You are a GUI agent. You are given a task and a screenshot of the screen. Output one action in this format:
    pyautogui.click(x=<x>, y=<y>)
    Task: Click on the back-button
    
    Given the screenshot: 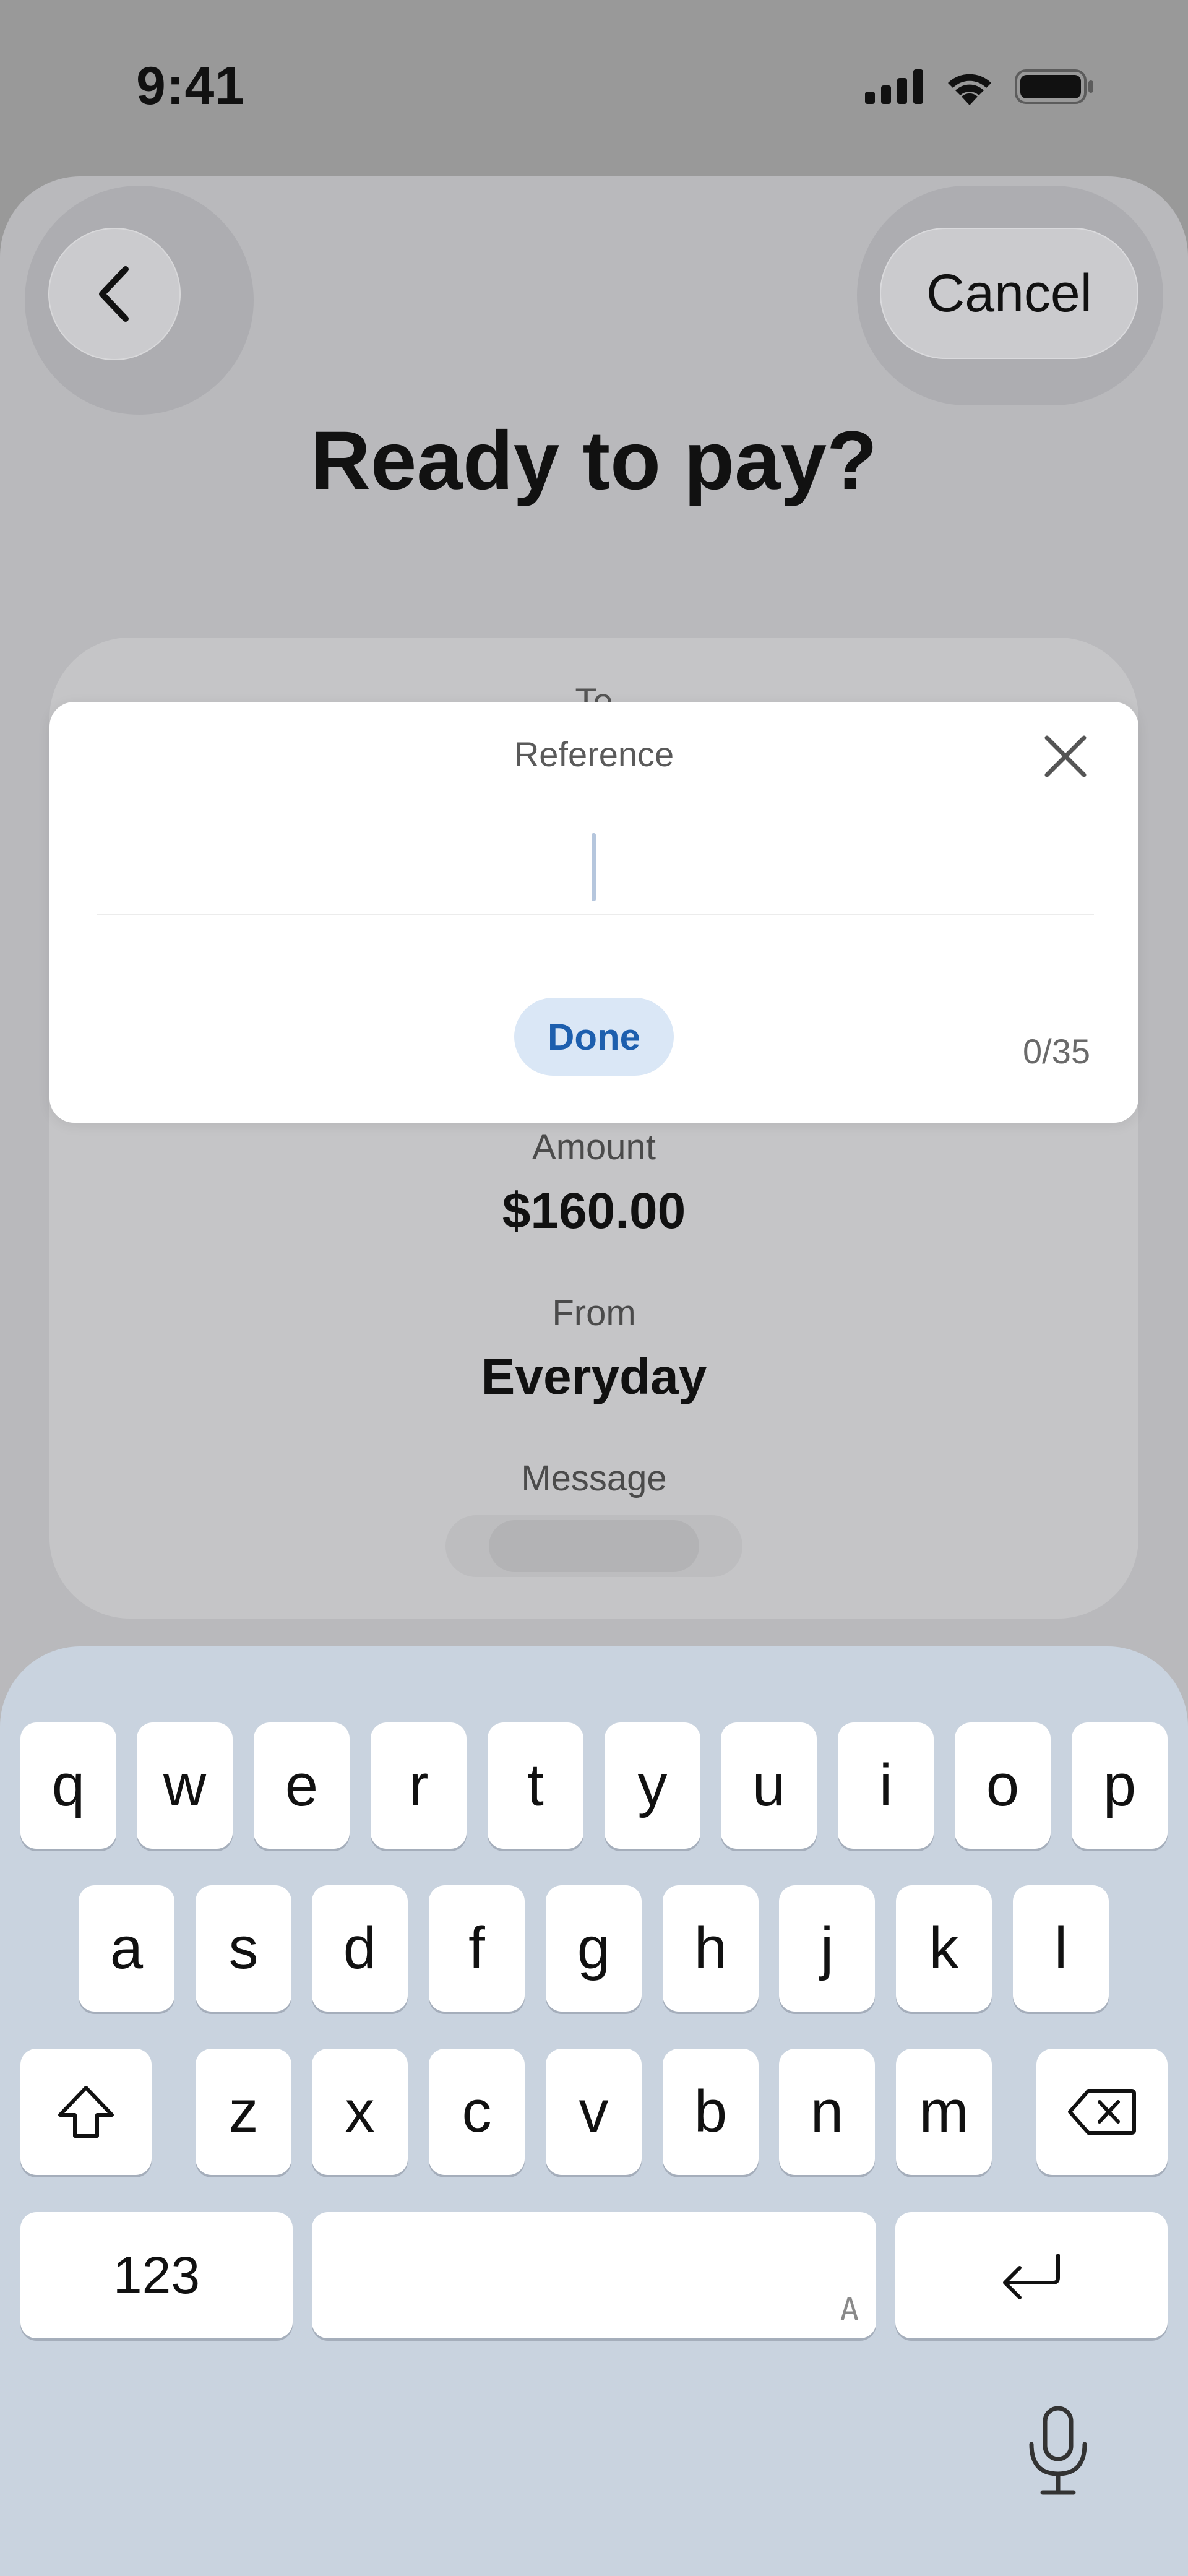 What is the action you would take?
    pyautogui.click(x=114, y=294)
    